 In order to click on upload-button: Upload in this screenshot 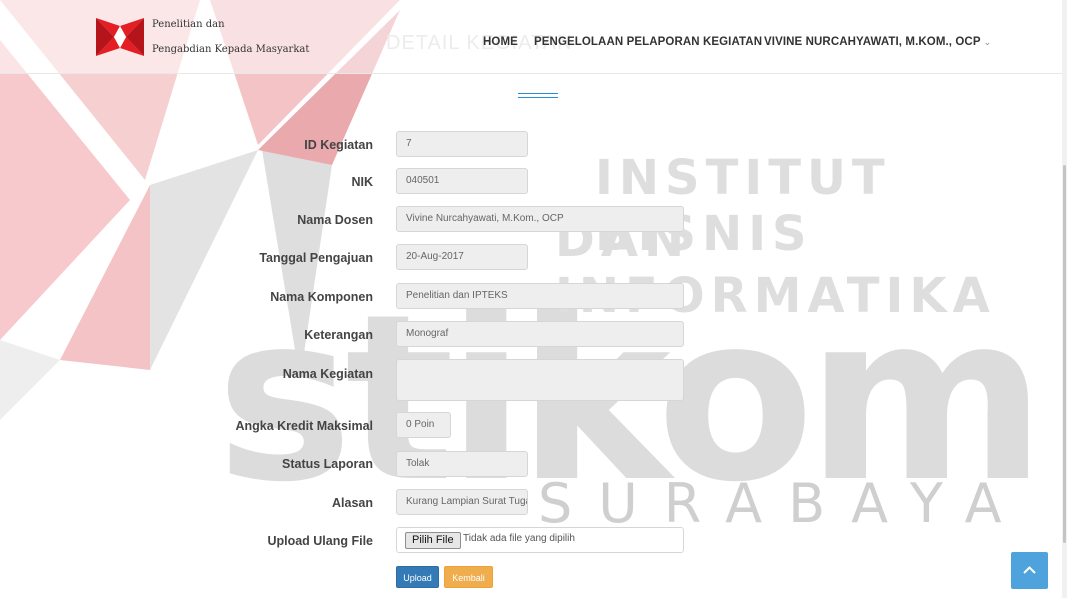, I will do `click(417, 577)`.